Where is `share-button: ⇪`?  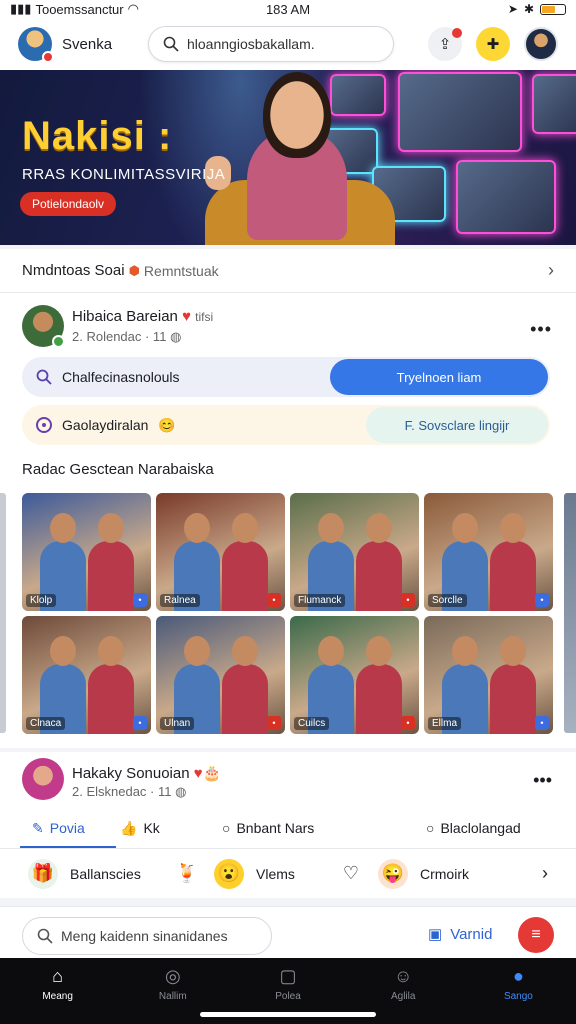
share-button: ⇪ is located at coordinates (445, 44).